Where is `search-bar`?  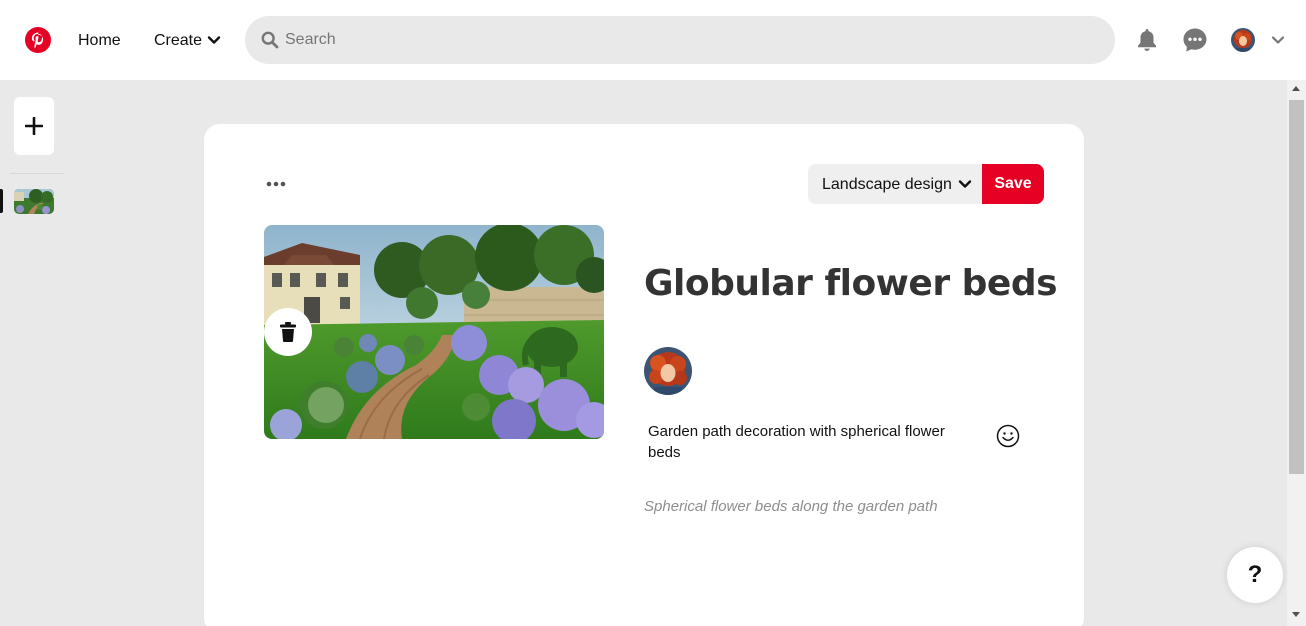 search-bar is located at coordinates (680, 40).